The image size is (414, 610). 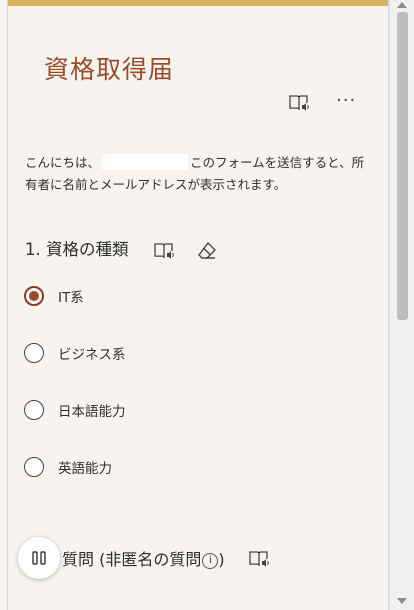 I want to click on more-options-icon: ···, so click(x=348, y=101).